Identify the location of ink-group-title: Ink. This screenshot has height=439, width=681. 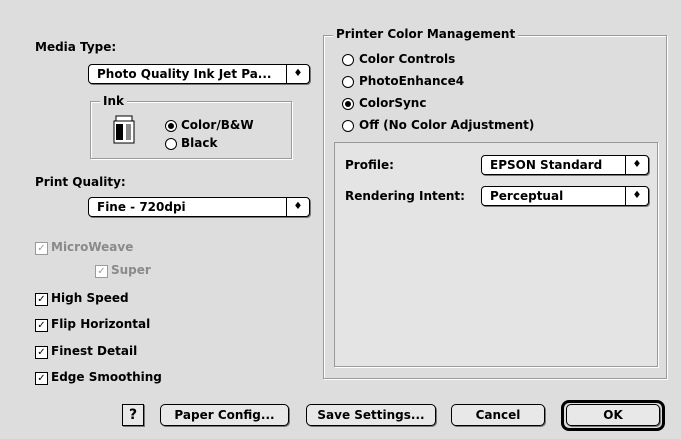
(113, 101).